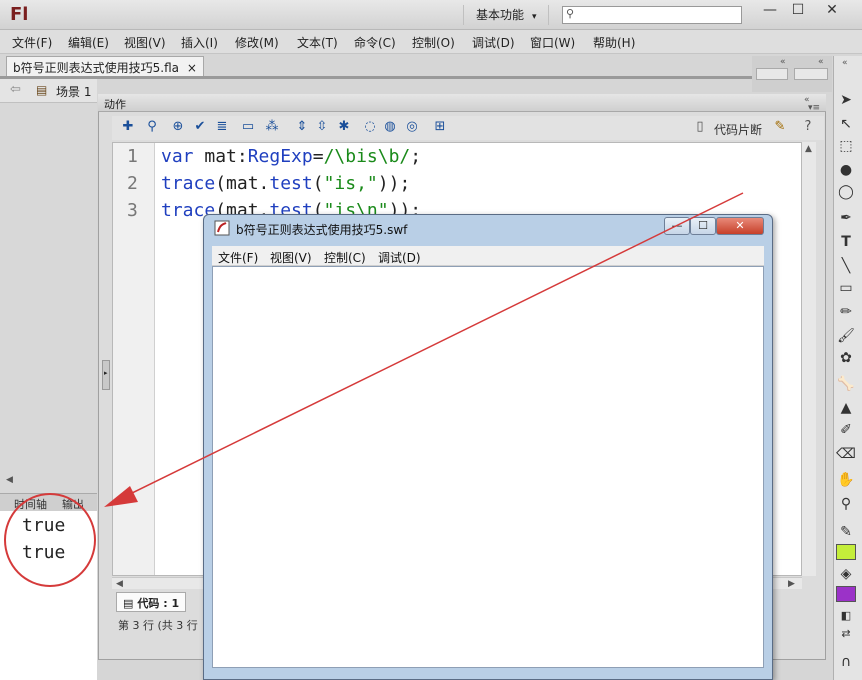  I want to click on eyedropper-tool-icon: ✐, so click(846, 430).